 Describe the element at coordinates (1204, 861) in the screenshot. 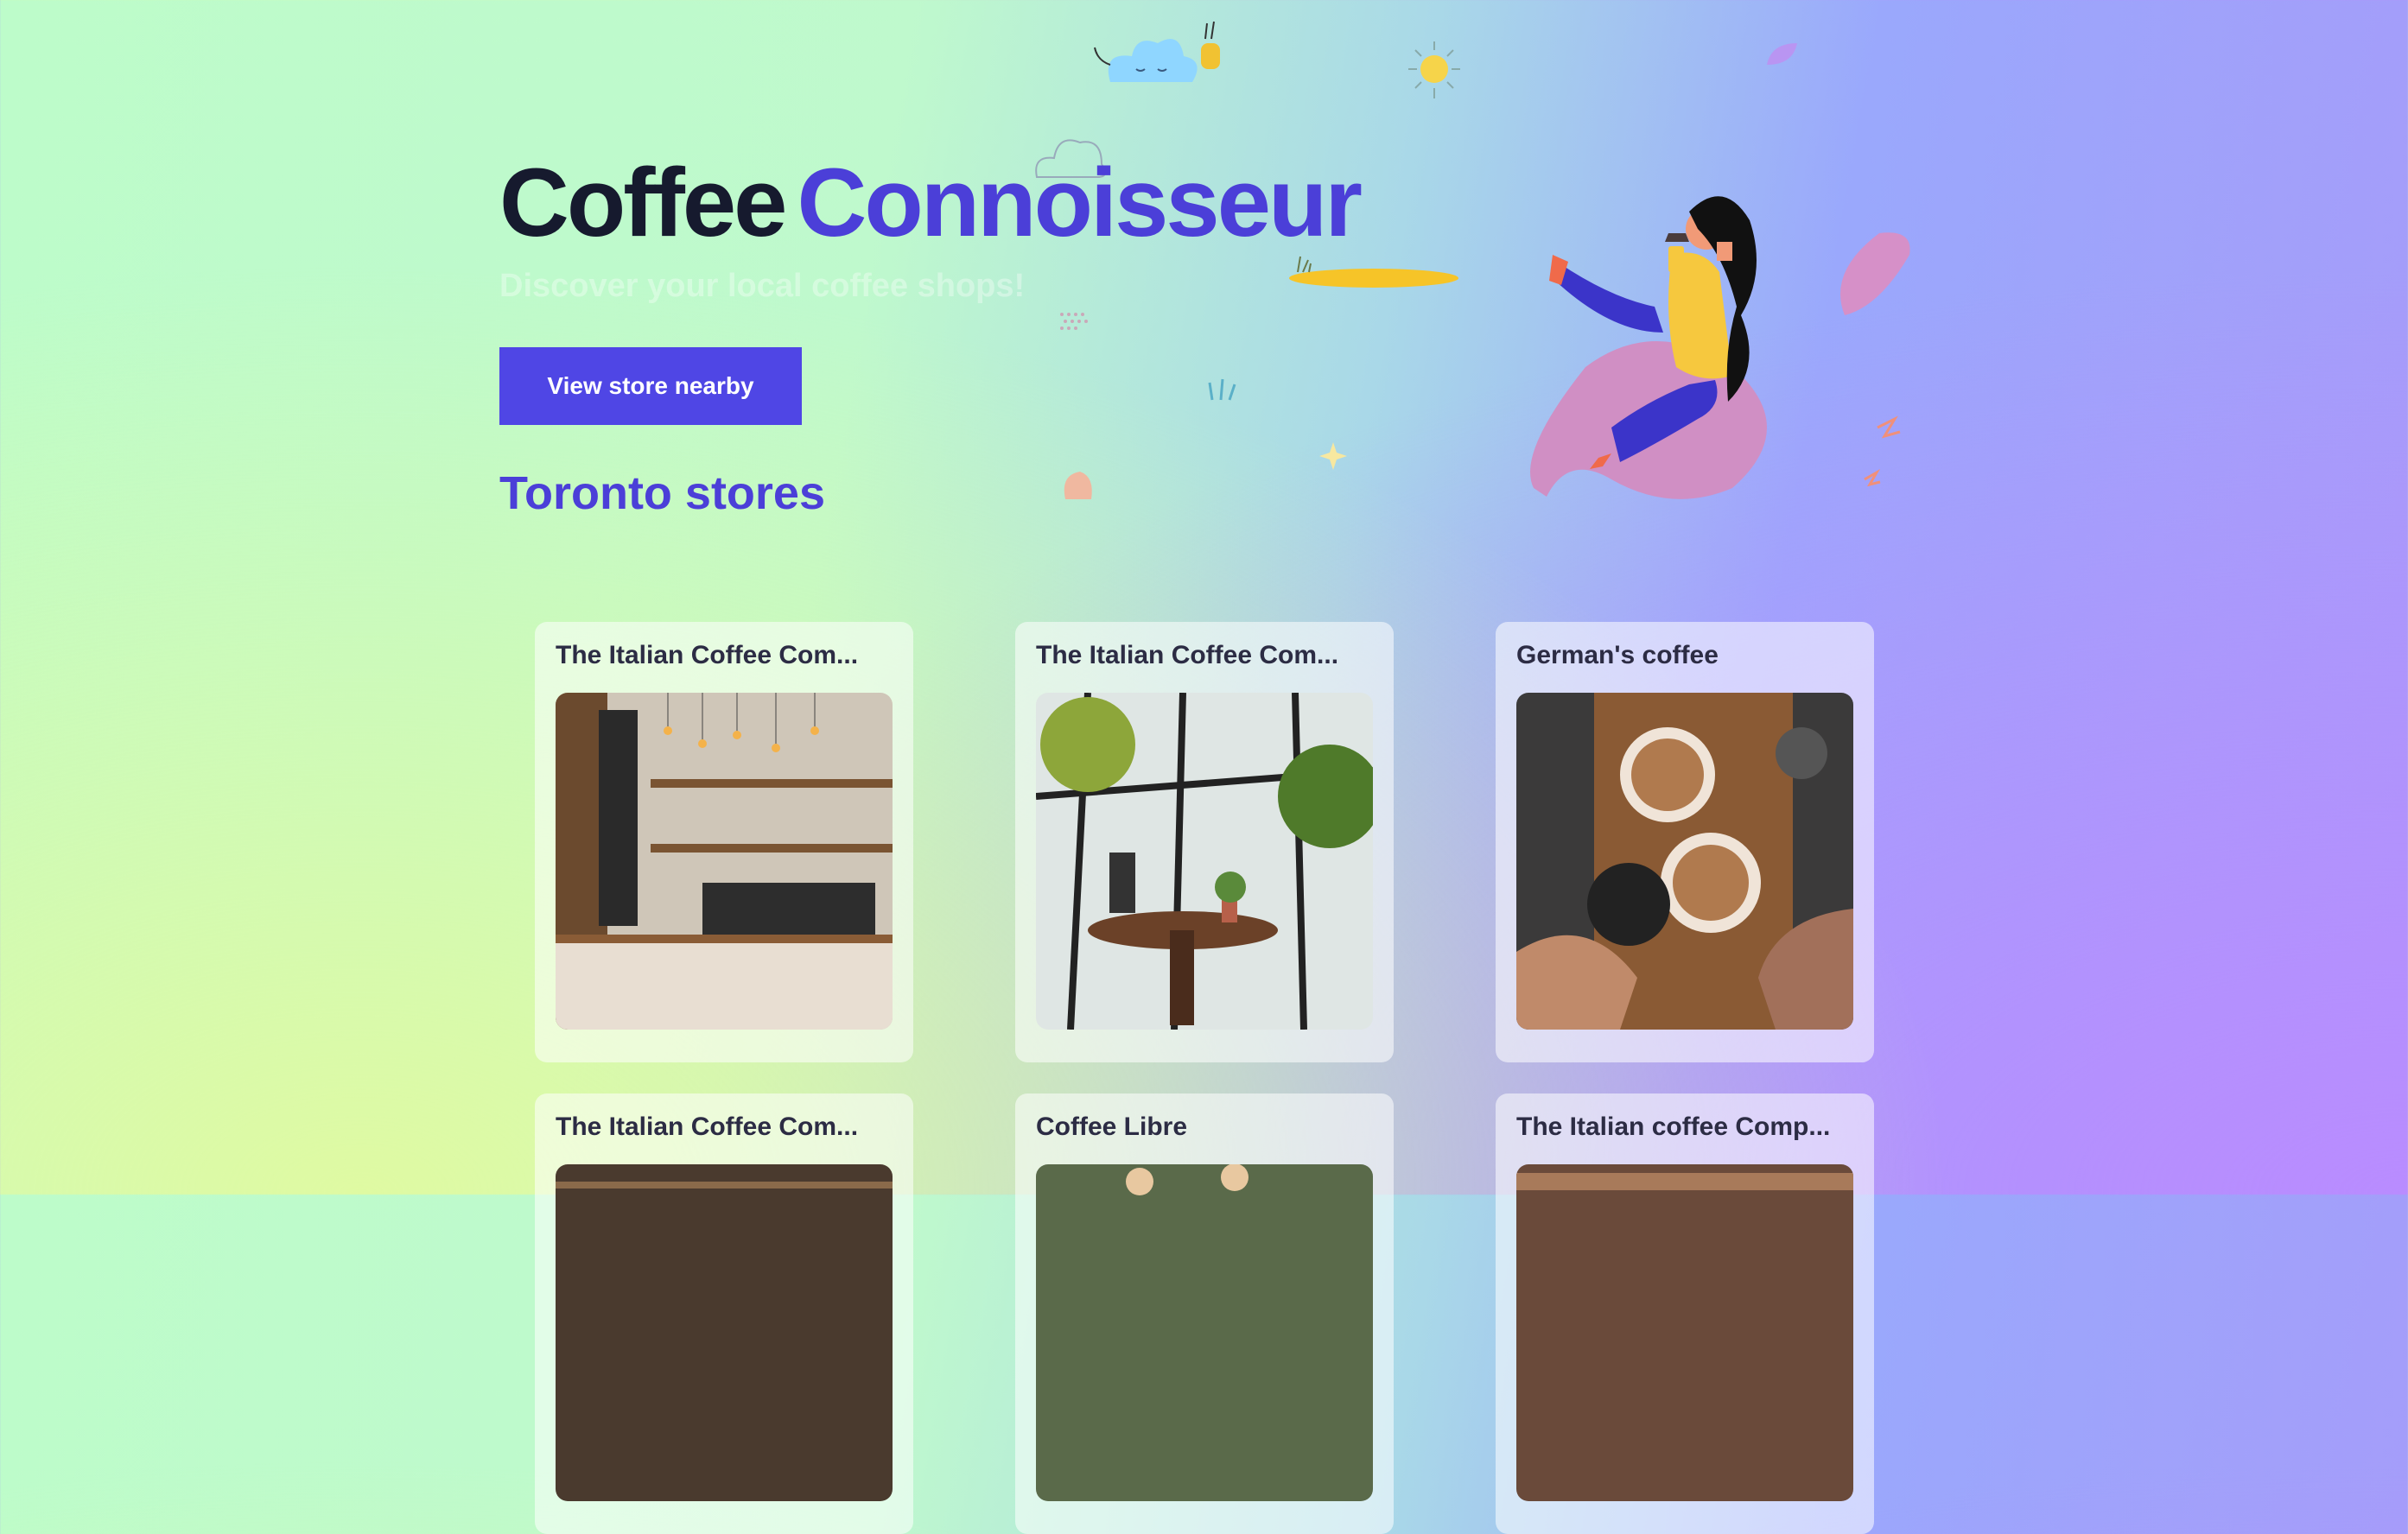

I see `cafe-window-table-photo` at that location.